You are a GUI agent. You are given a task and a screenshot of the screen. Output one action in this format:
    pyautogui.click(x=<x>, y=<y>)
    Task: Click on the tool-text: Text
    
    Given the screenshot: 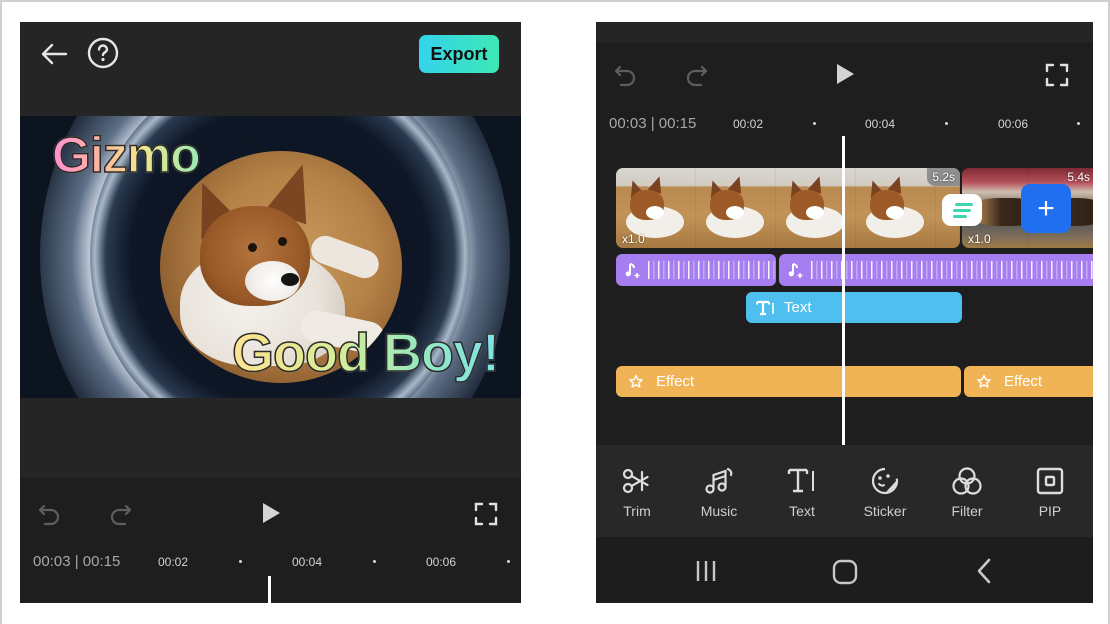 What is the action you would take?
    pyautogui.click(x=802, y=491)
    